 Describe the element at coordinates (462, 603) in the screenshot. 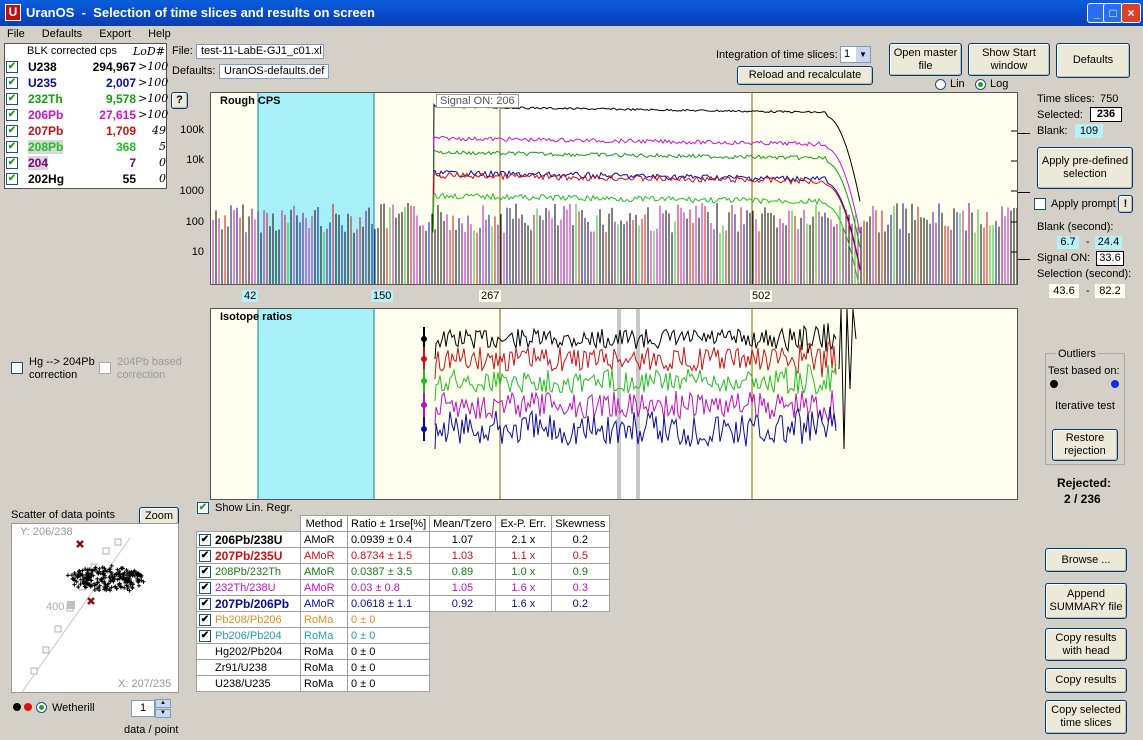

I see `result-mean: 0.92` at that location.